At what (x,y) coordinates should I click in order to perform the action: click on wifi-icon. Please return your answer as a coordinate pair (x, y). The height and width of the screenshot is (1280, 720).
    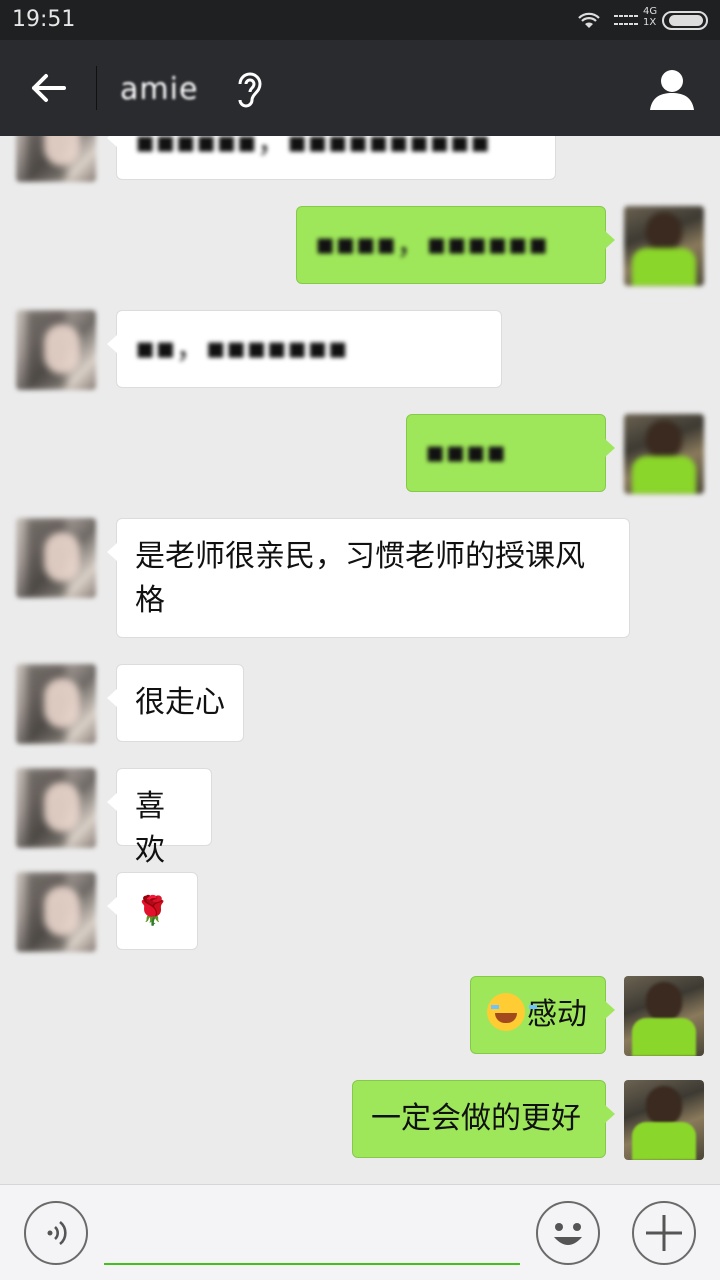
    Looking at the image, I should click on (589, 22).